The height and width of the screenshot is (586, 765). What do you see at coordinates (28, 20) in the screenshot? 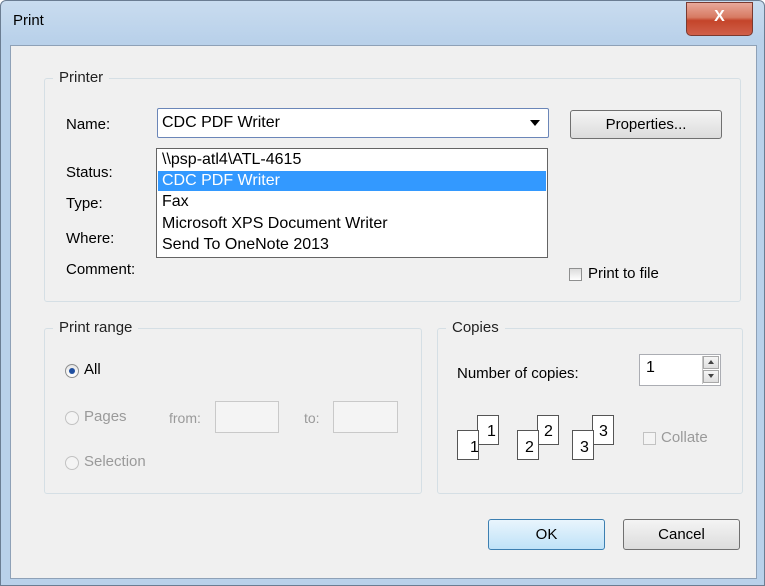
I see `dialog-title: Print` at bounding box center [28, 20].